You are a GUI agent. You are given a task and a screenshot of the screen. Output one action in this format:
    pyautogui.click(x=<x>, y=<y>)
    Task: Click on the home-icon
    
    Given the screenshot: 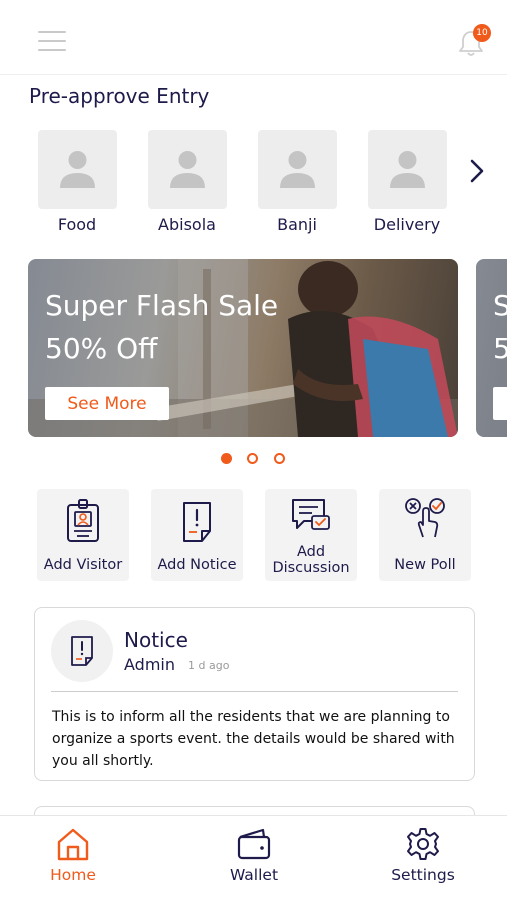 What is the action you would take?
    pyautogui.click(x=73, y=844)
    